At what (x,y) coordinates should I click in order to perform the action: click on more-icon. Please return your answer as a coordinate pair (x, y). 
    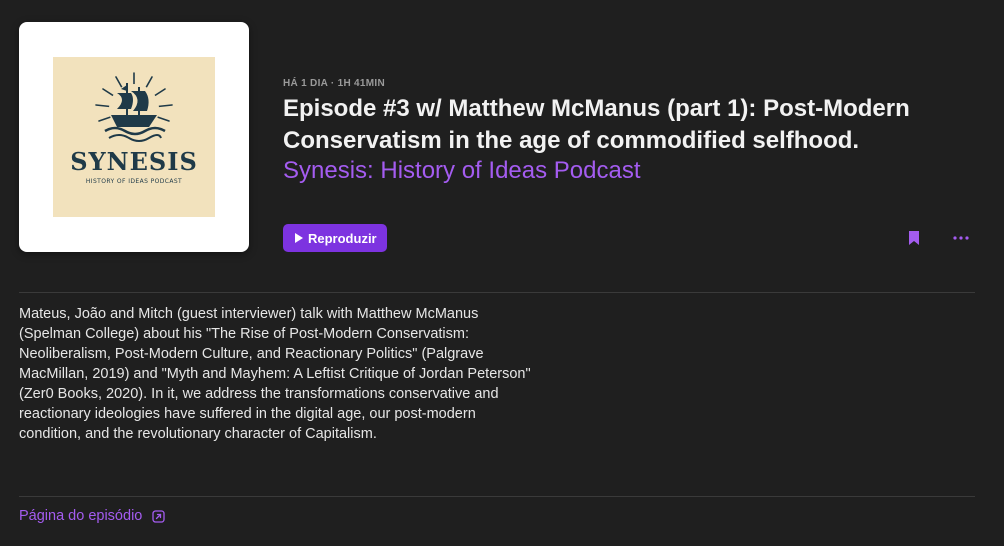
    Looking at the image, I should click on (961, 238).